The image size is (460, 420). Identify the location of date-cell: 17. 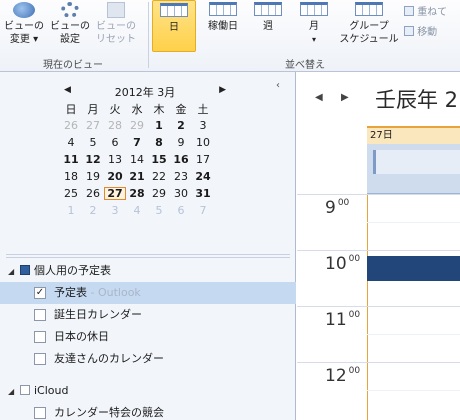
(203, 159).